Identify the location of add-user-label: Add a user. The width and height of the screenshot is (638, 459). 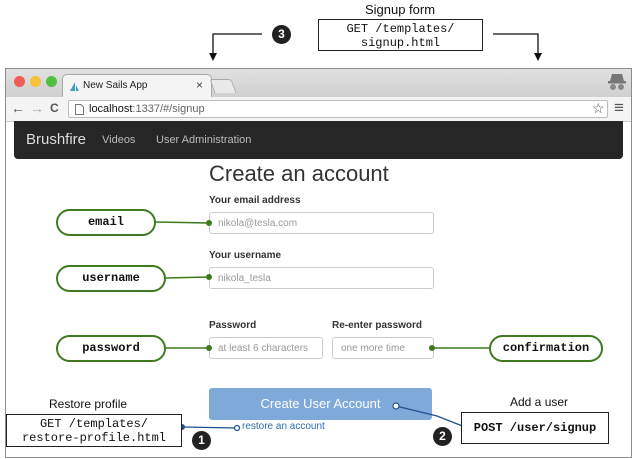
(539, 402).